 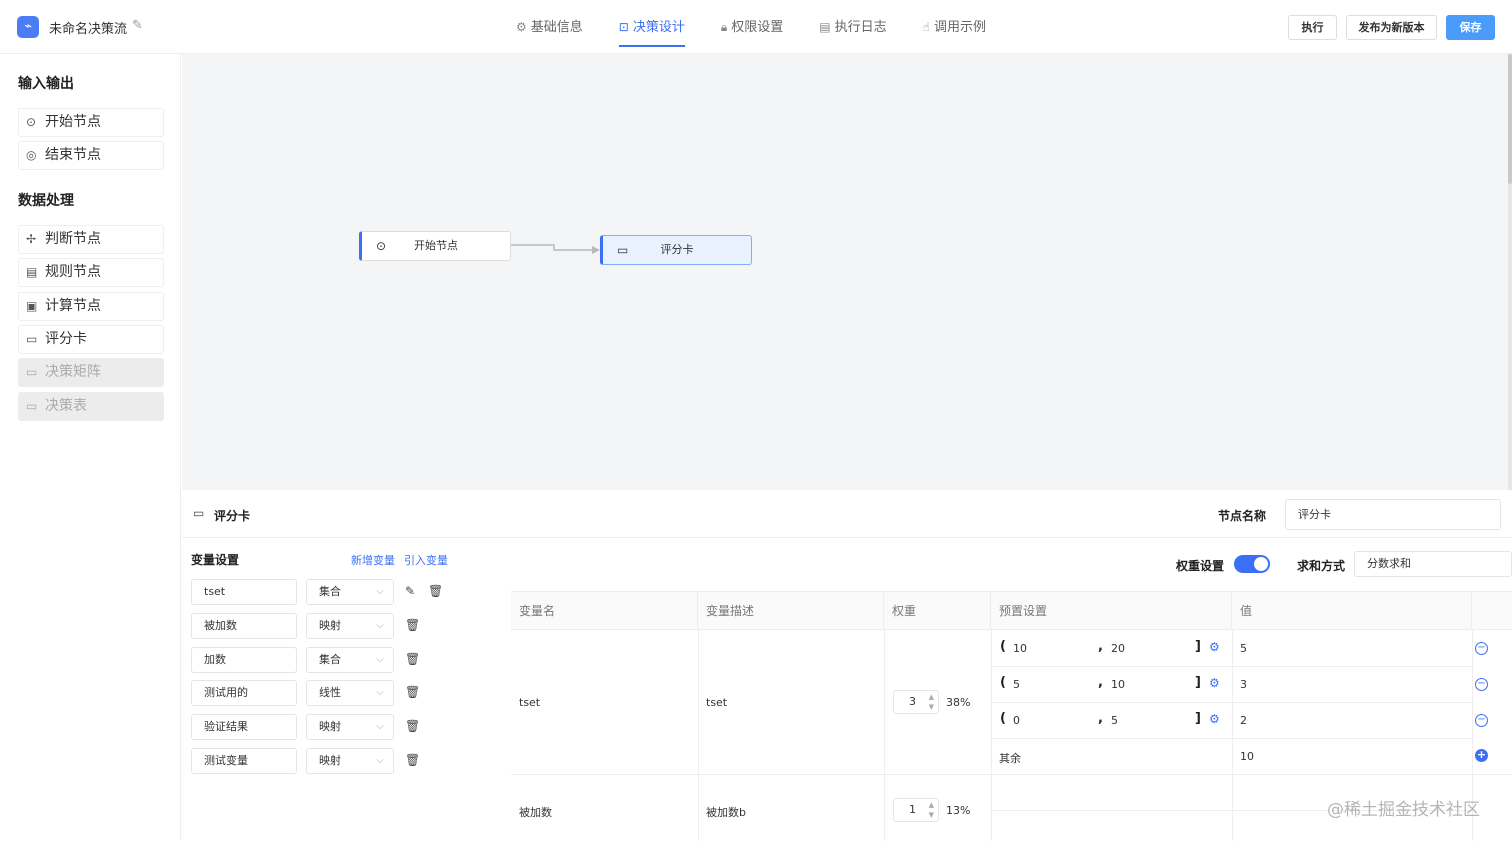 I want to click on palette-start-node: ⊙ 开始节点, so click(x=91, y=122).